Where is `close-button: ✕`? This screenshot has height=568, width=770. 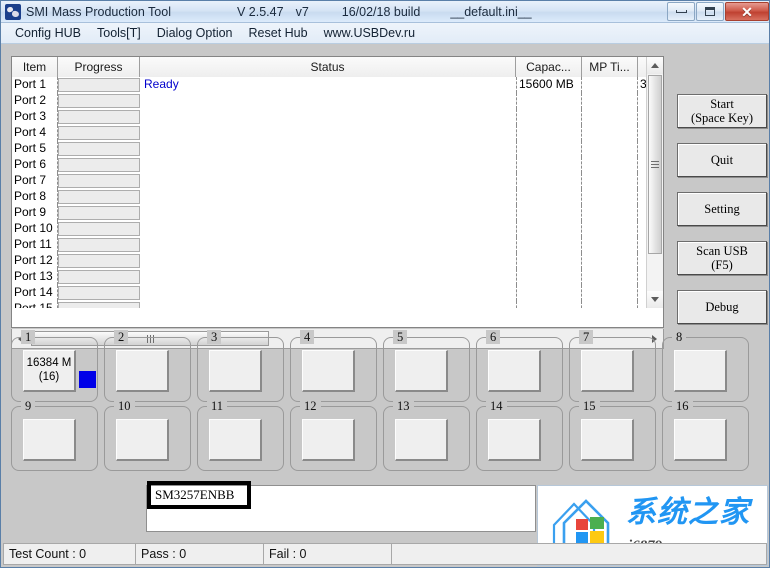 close-button: ✕ is located at coordinates (747, 11).